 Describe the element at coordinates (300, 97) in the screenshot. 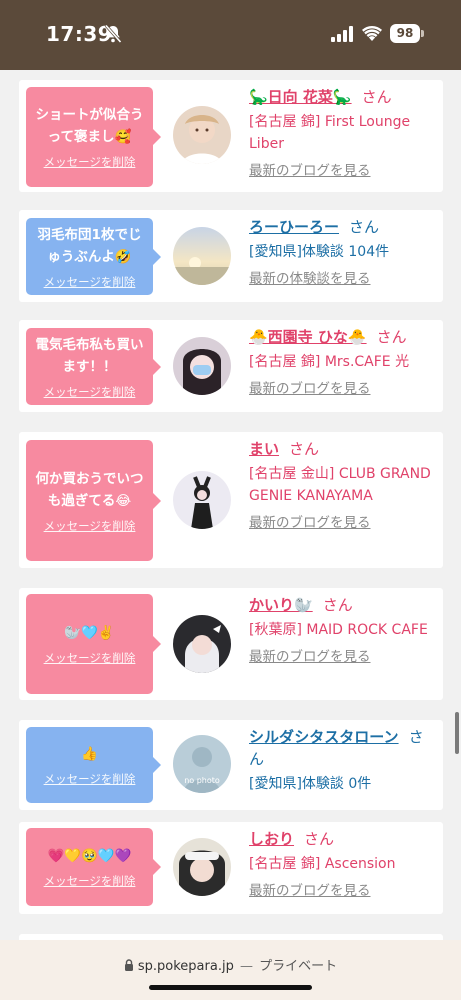

I see `profile-name-link: 🦕日向 花菜🦕` at that location.